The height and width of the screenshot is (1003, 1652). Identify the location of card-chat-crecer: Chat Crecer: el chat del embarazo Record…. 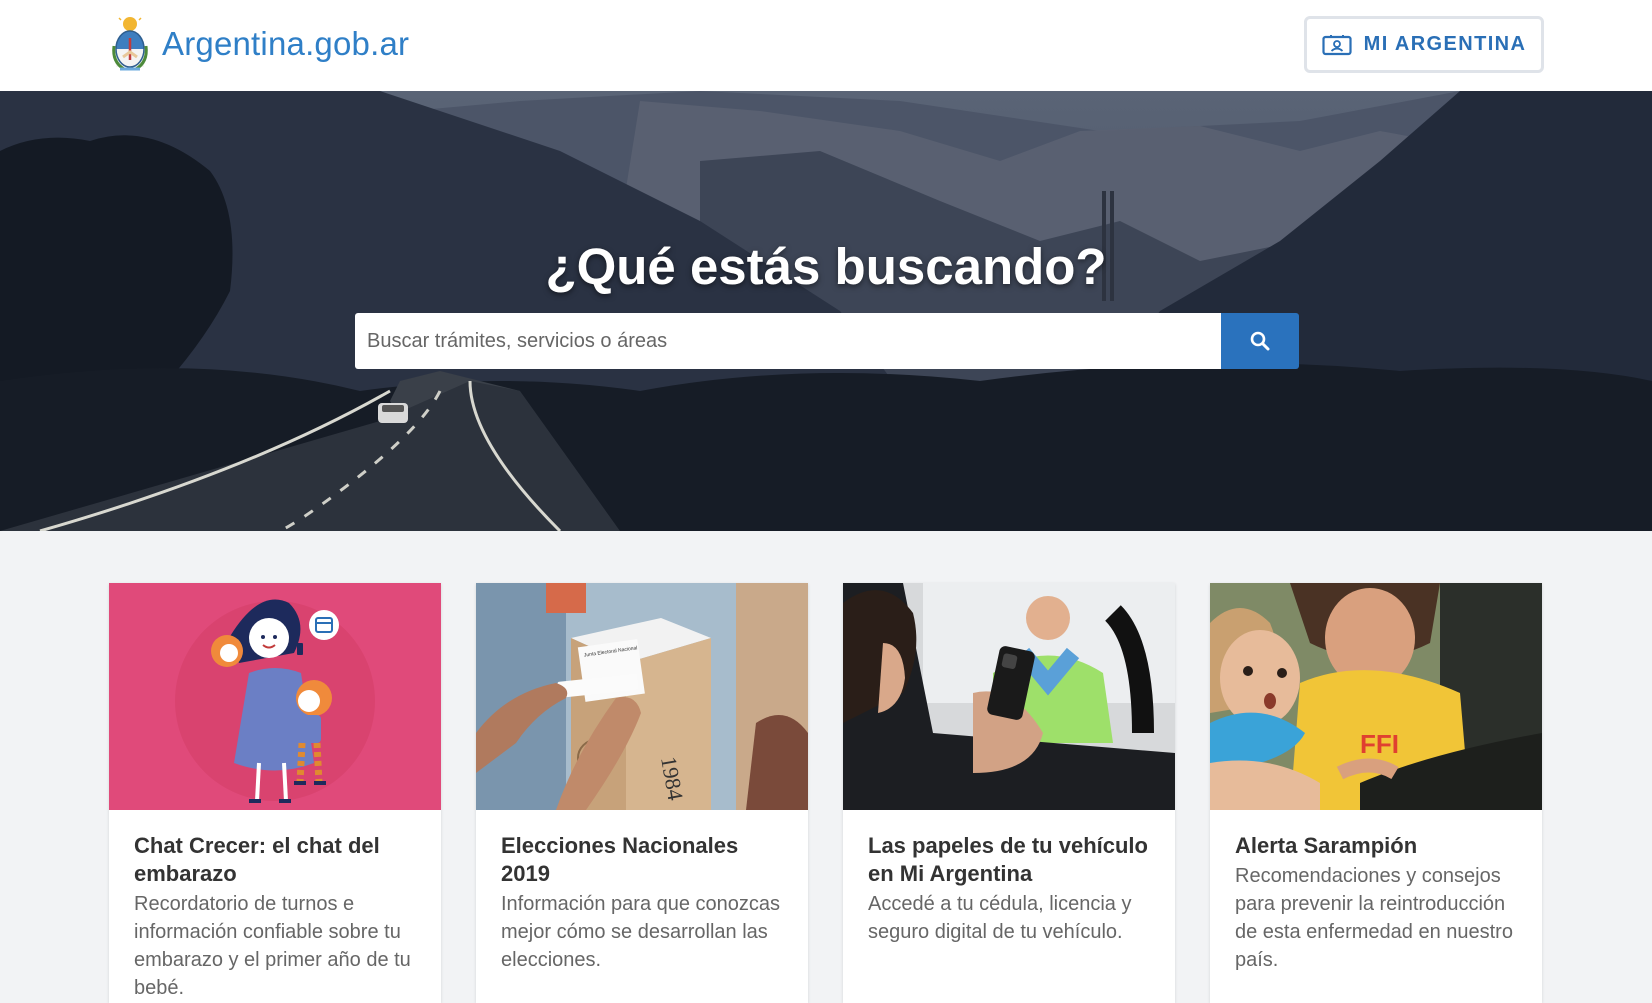
(275, 793).